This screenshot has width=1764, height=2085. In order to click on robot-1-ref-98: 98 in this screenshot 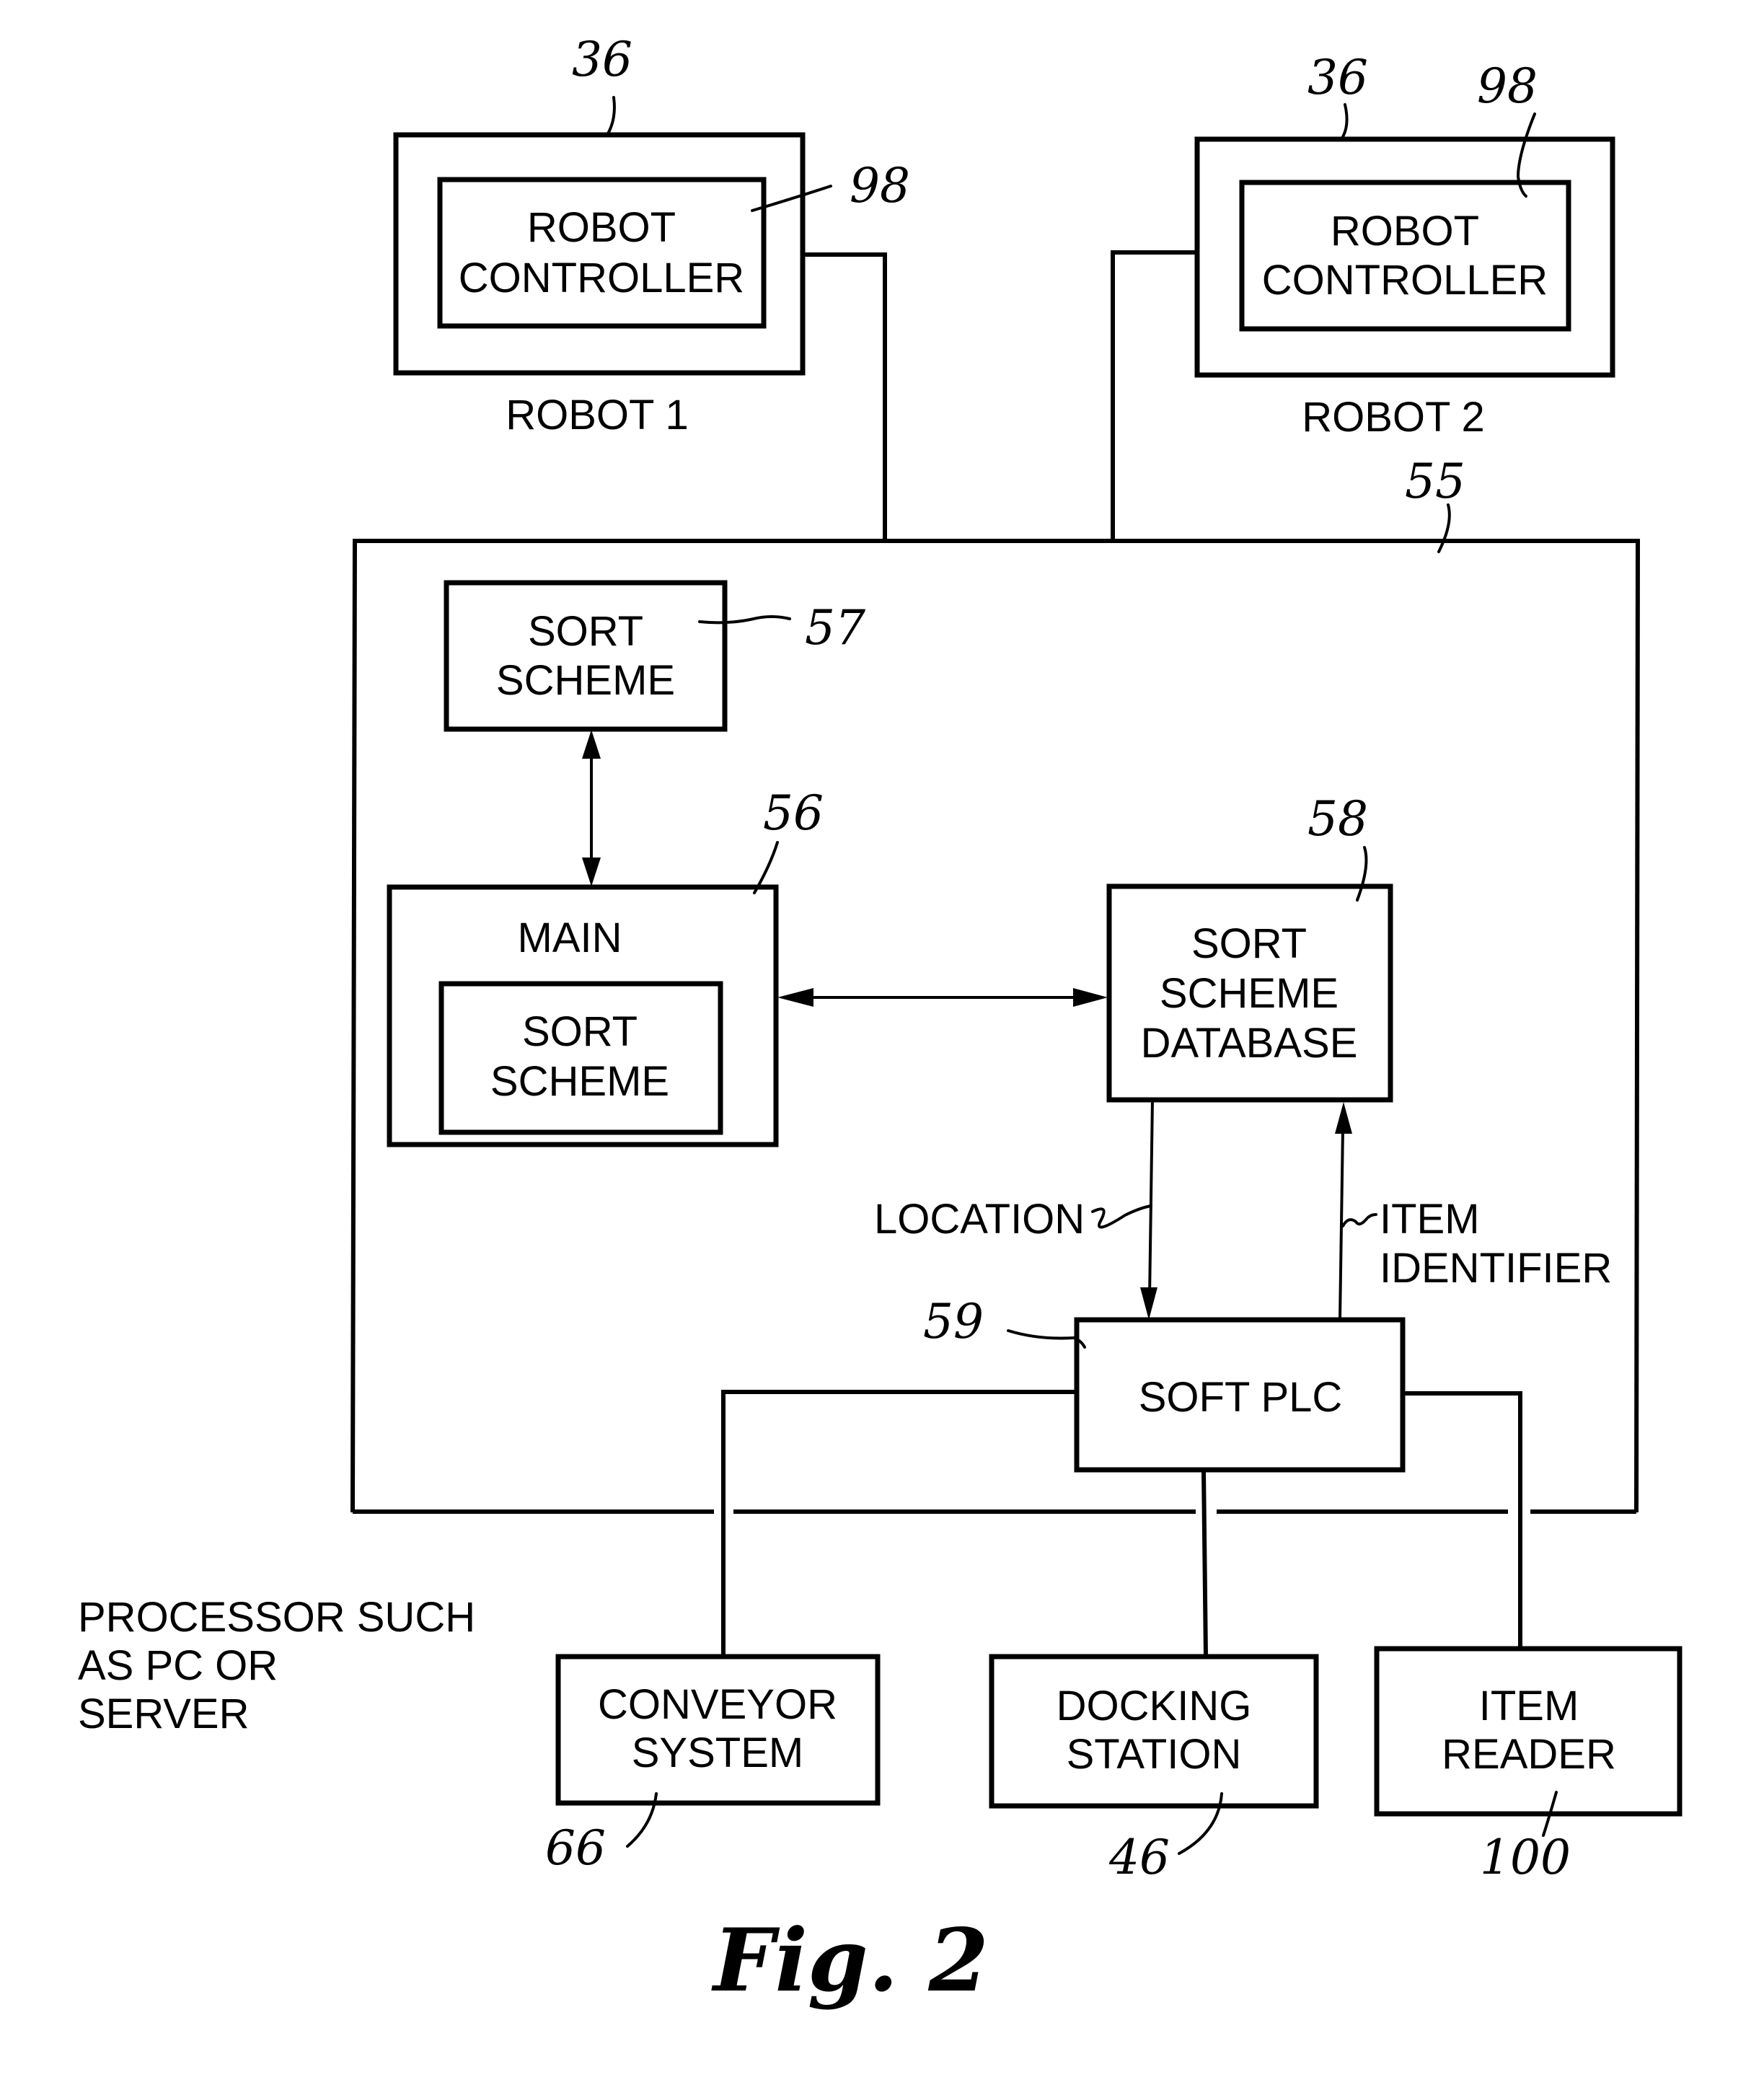, I will do `click(880, 185)`.